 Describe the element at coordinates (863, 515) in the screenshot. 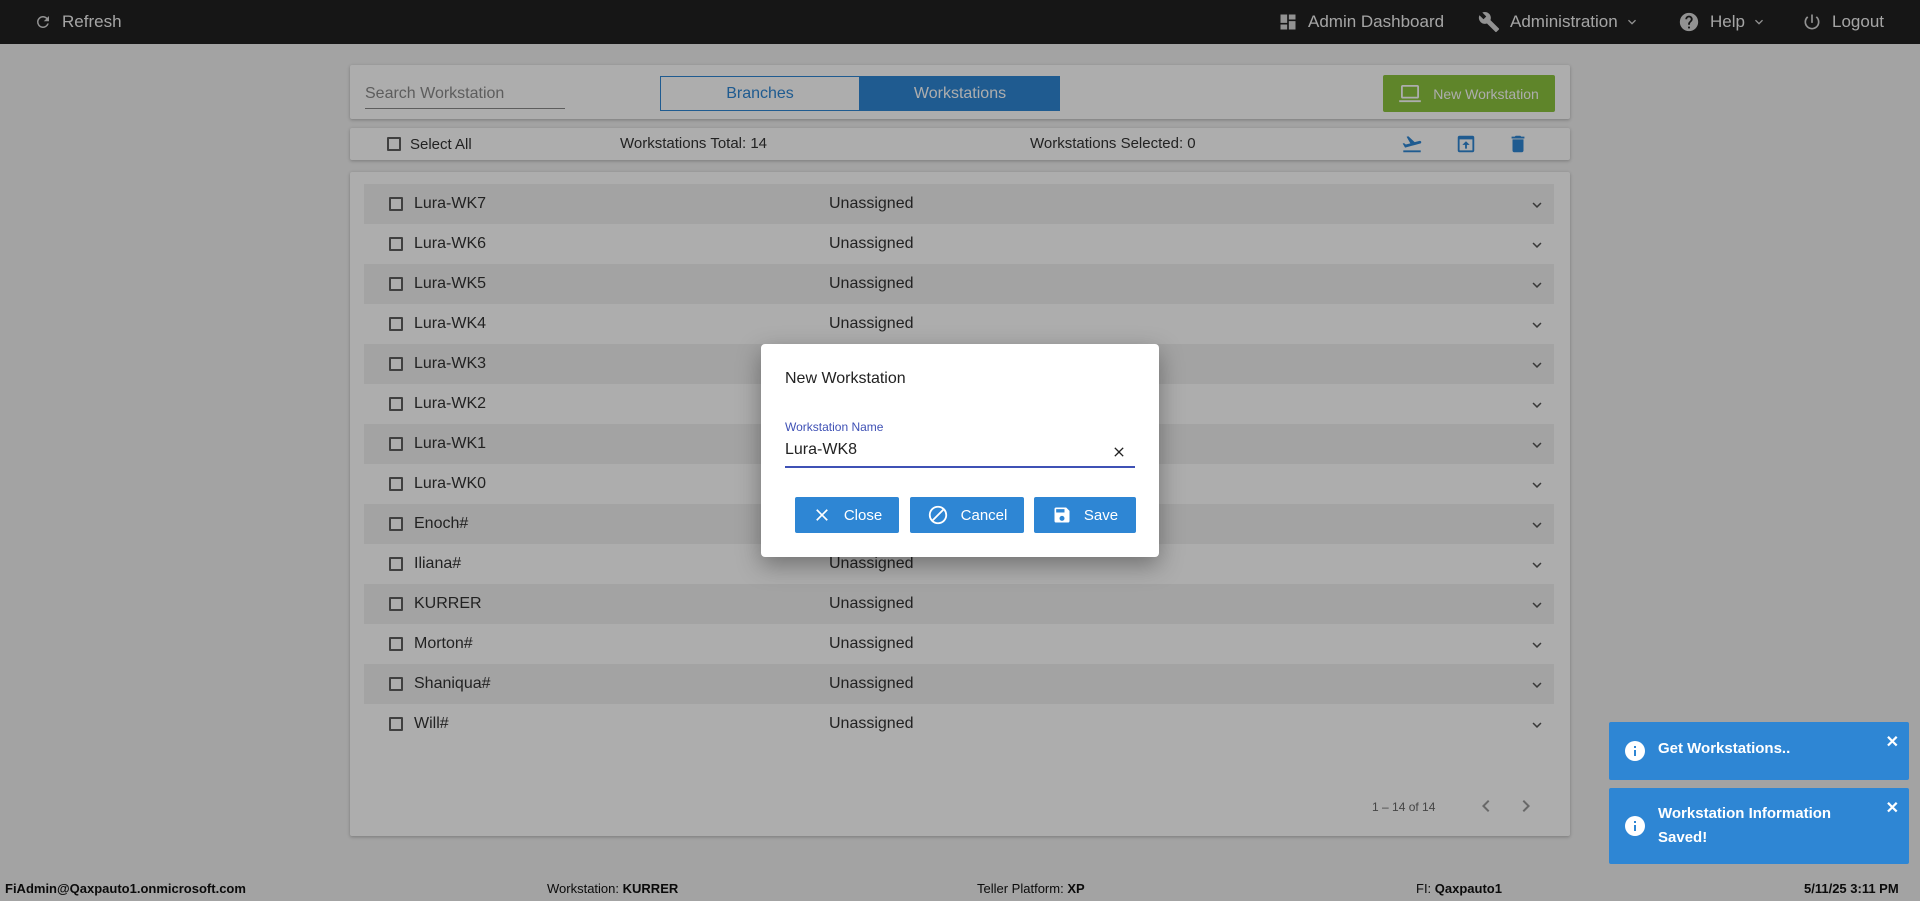

I see `close-label: Close` at that location.